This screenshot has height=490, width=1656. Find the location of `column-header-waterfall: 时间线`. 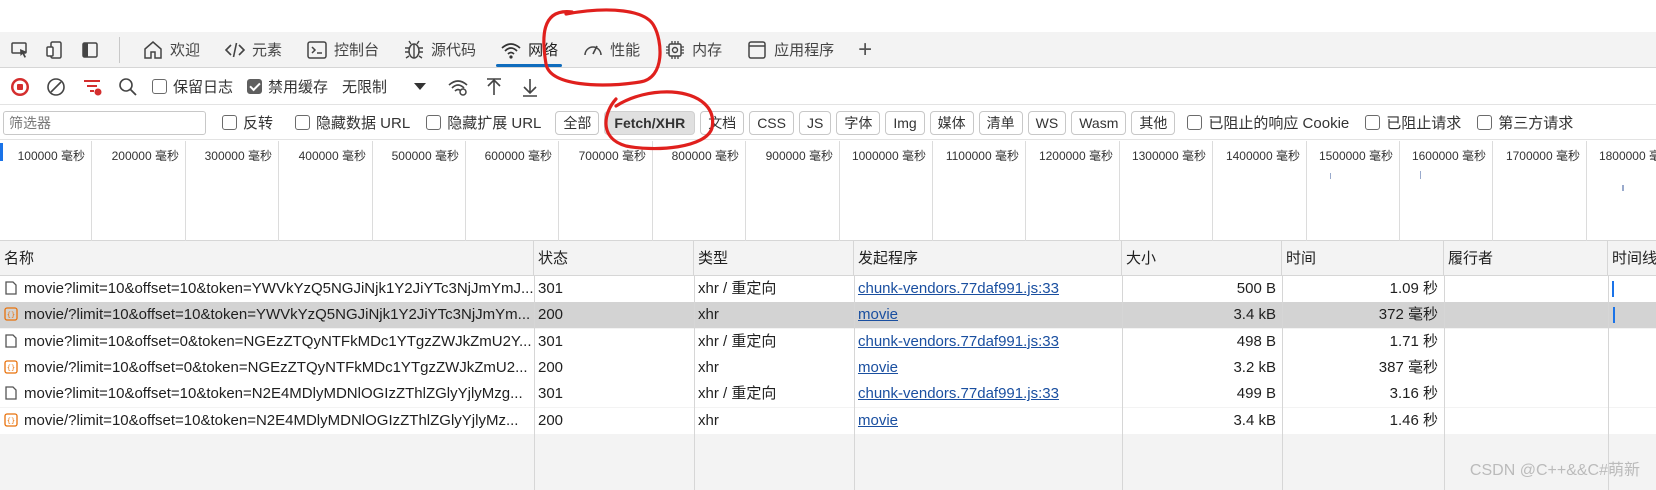

column-header-waterfall: 时间线 is located at coordinates (1632, 258).